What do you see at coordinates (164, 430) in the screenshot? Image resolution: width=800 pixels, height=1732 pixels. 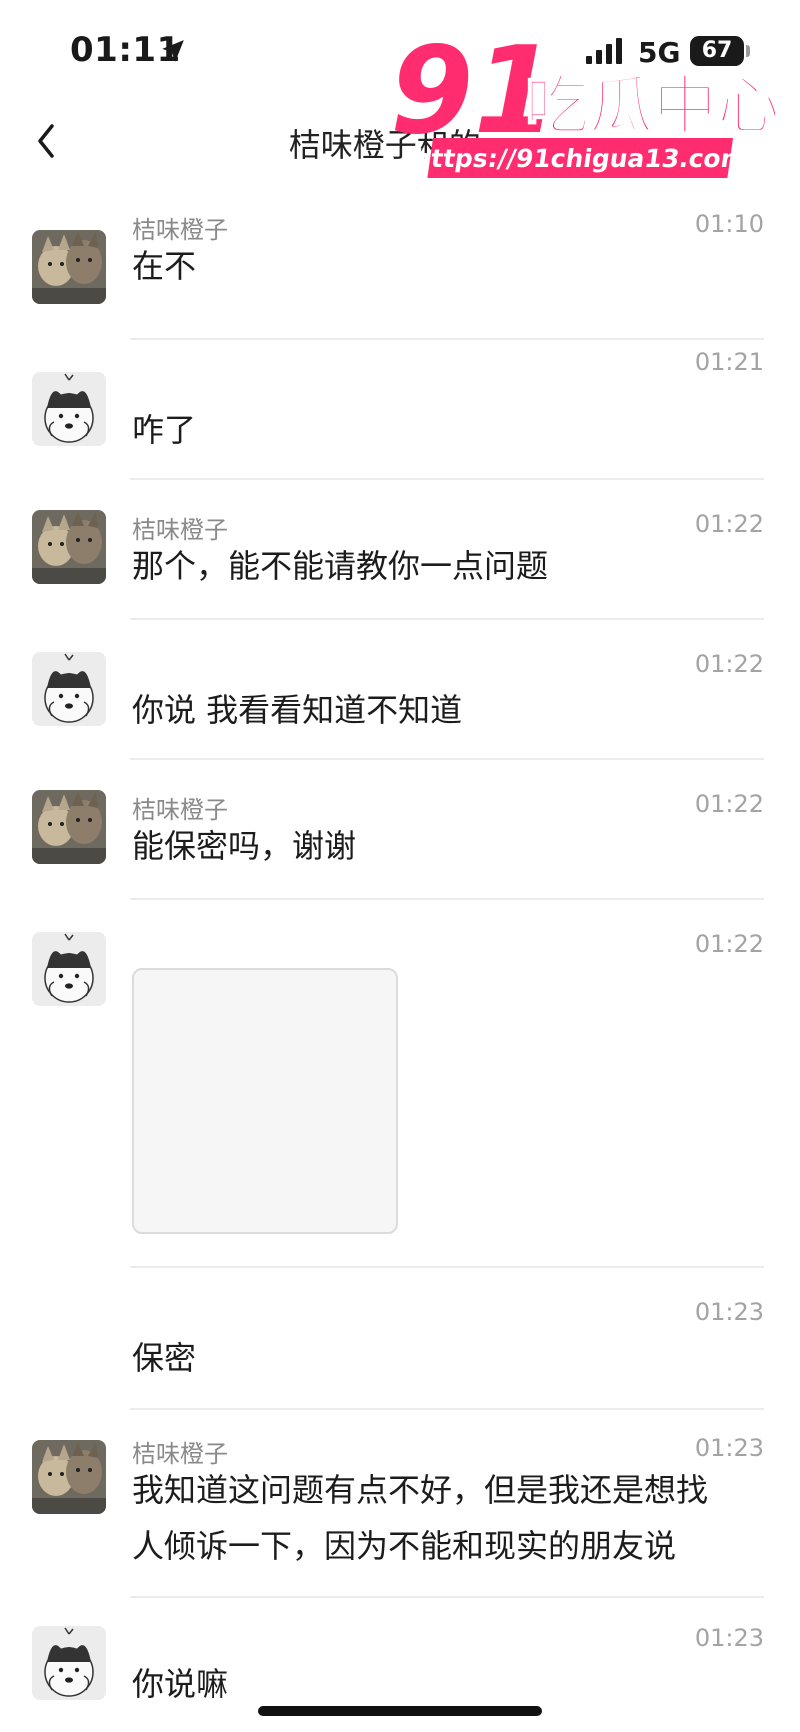 I see `message-text: 咋了` at bounding box center [164, 430].